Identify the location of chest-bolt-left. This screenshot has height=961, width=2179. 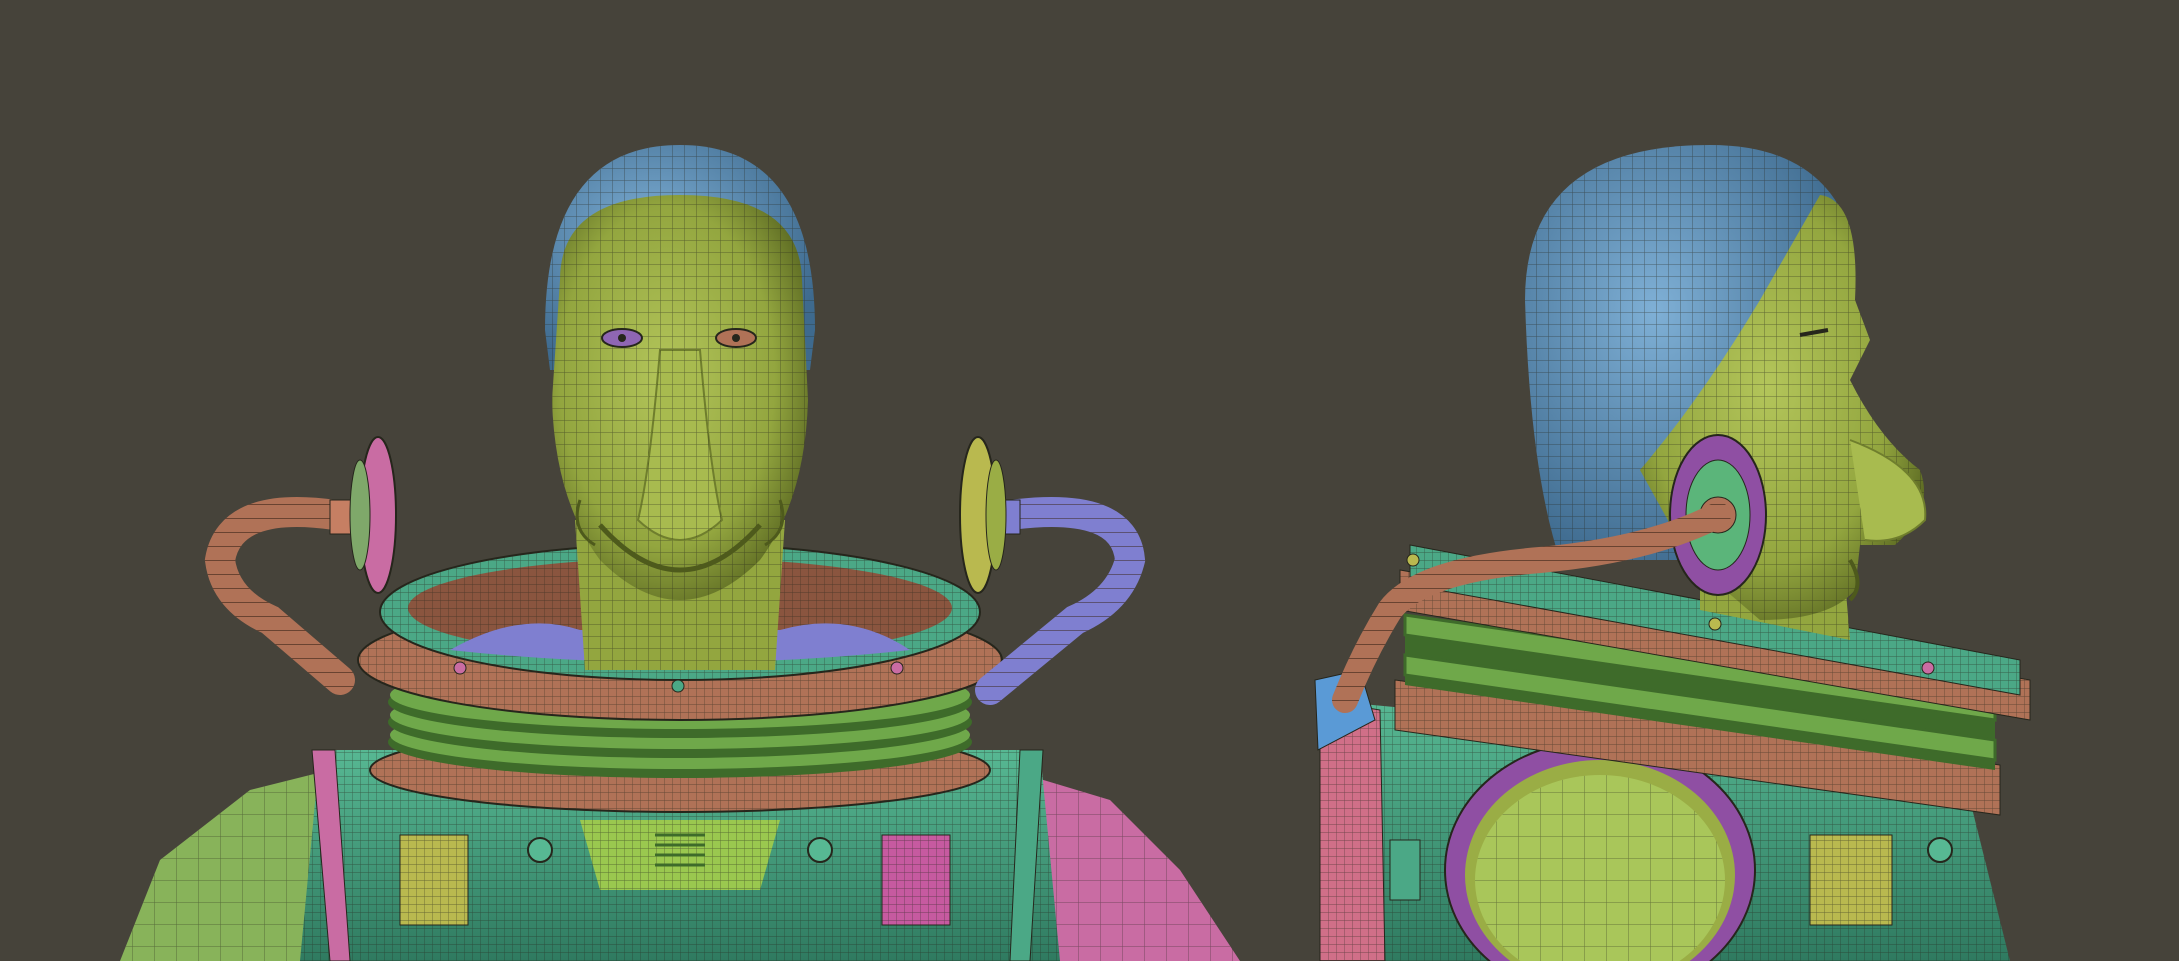
(540, 850).